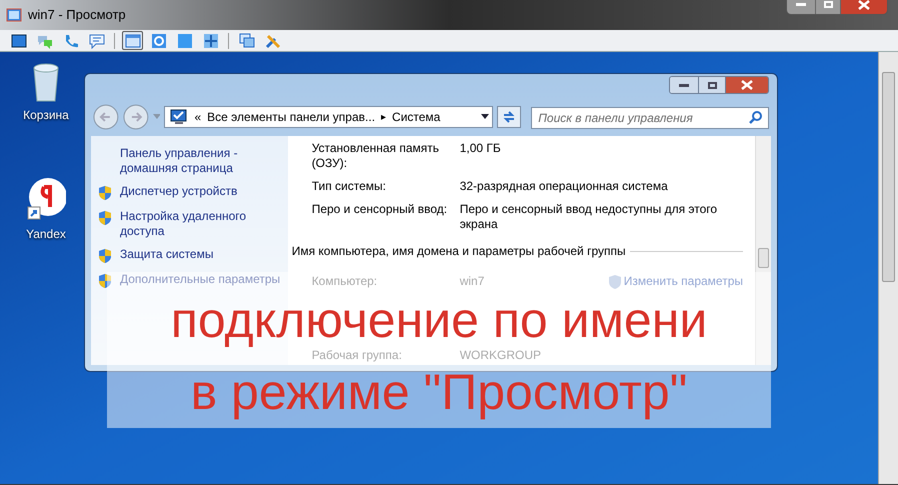 The height and width of the screenshot is (485, 898). I want to click on refresh-icon, so click(509, 117).